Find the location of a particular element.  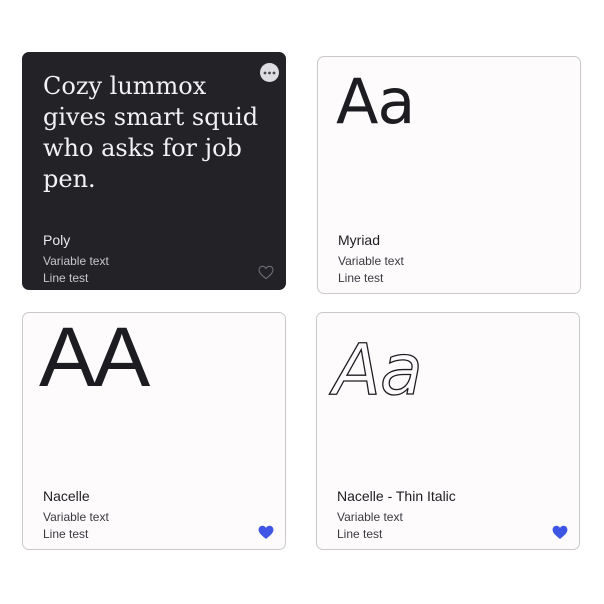

font-name: Myriad is located at coordinates (359, 240).